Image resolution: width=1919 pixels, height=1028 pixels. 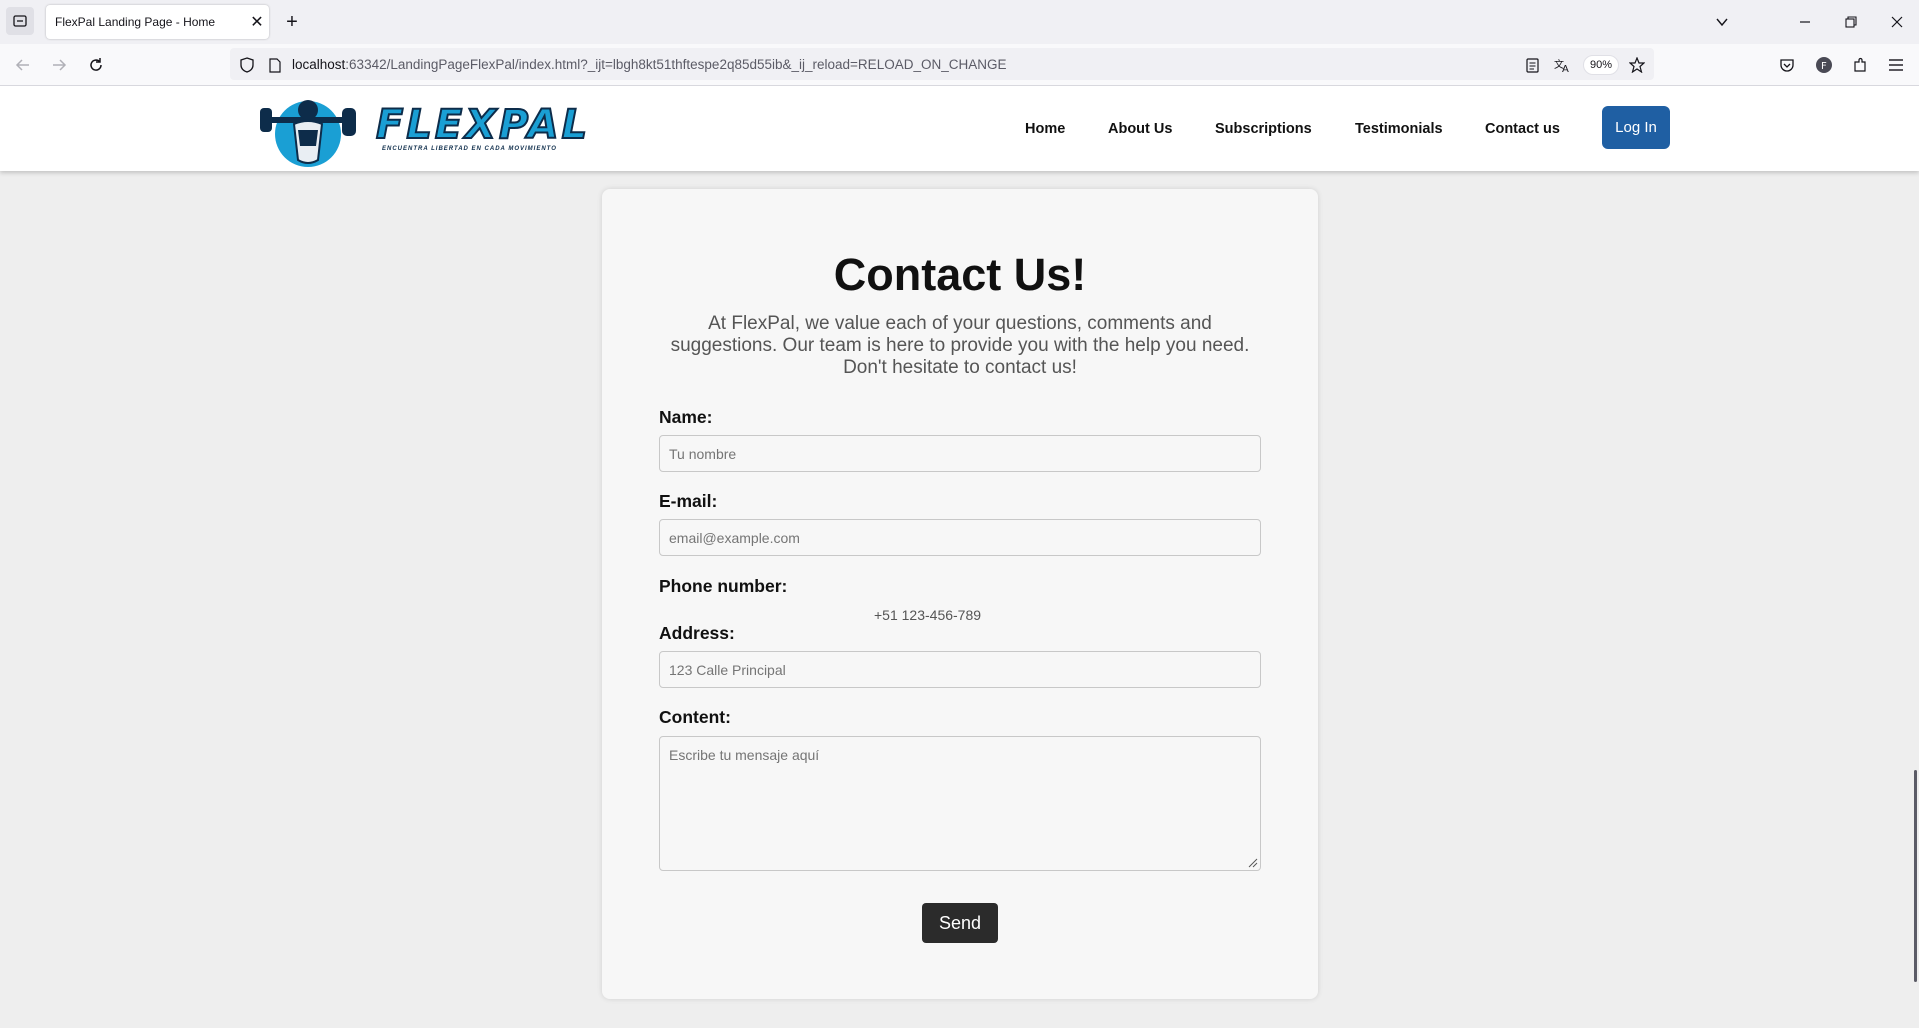 What do you see at coordinates (275, 65) in the screenshot?
I see `page-icon` at bounding box center [275, 65].